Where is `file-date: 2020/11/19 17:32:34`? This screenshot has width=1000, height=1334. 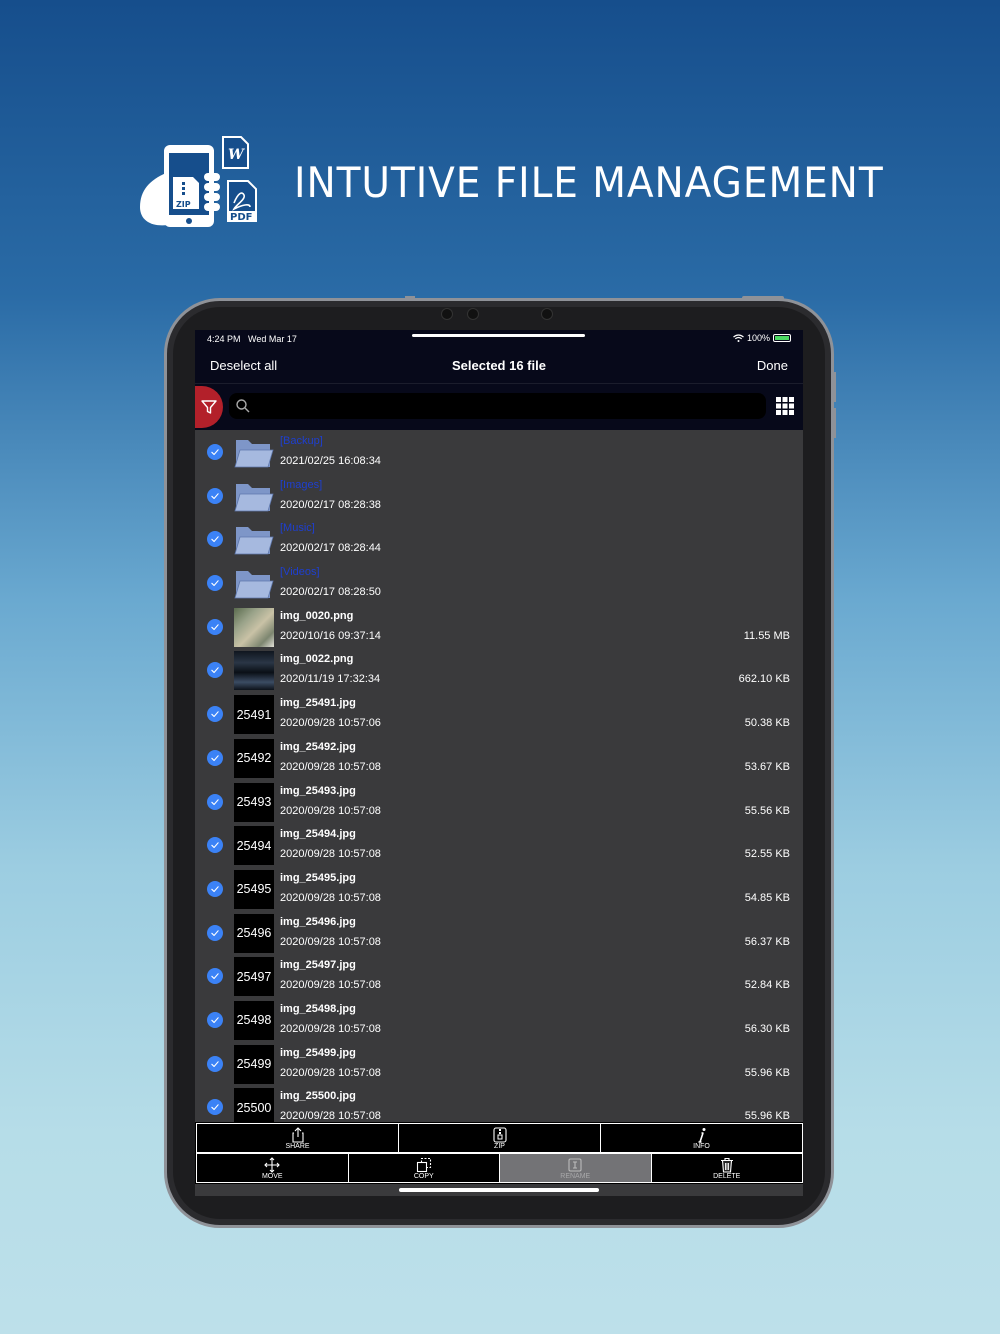 file-date: 2020/11/19 17:32:34 is located at coordinates (330, 679).